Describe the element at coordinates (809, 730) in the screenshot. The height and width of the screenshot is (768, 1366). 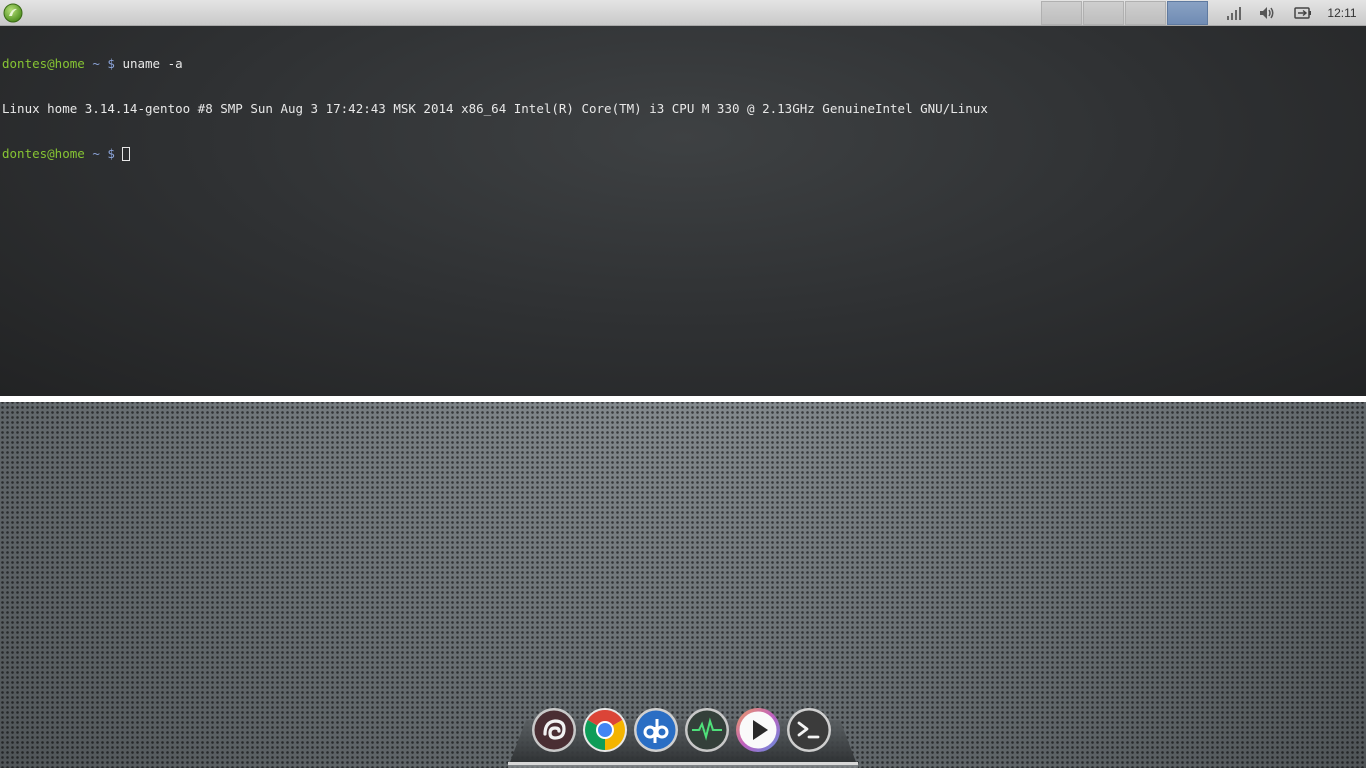
I see `terminal-icon` at that location.